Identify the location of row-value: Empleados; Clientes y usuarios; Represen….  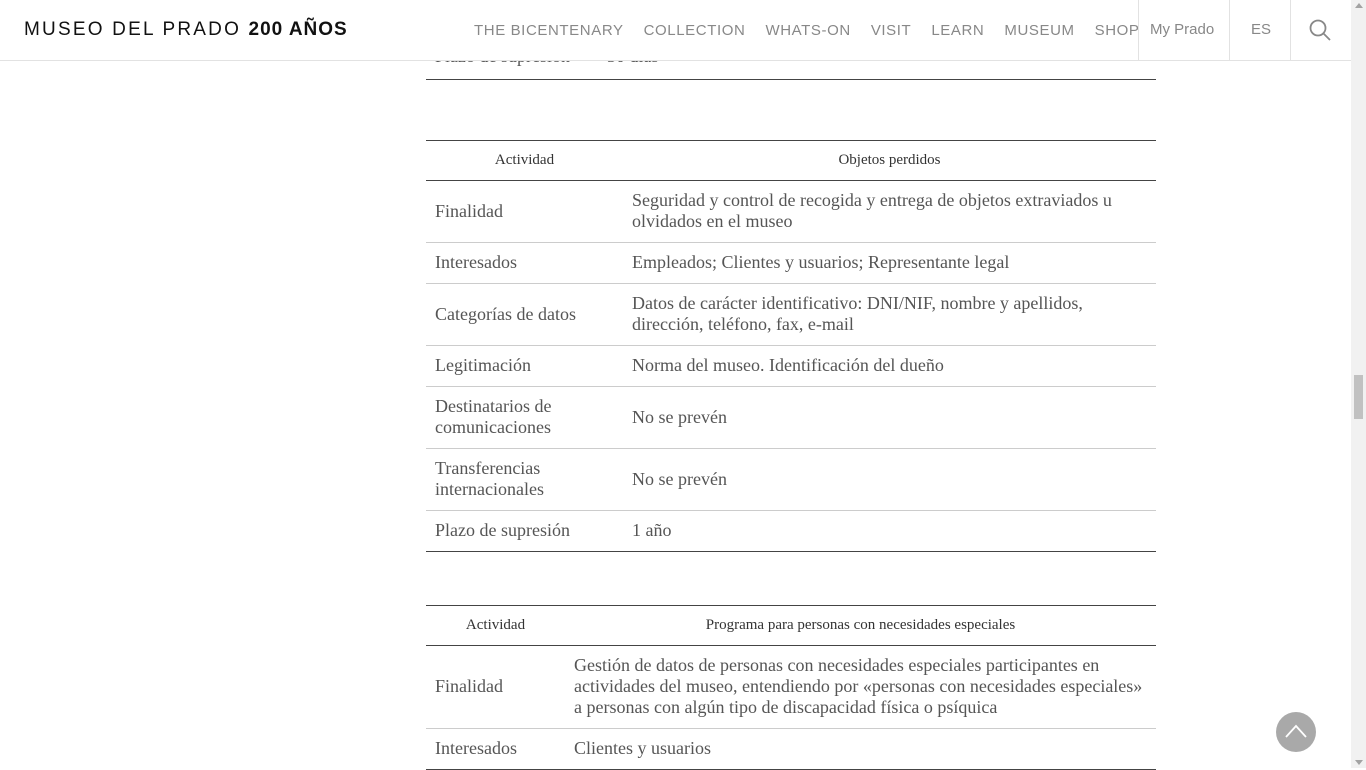
(889, 263).